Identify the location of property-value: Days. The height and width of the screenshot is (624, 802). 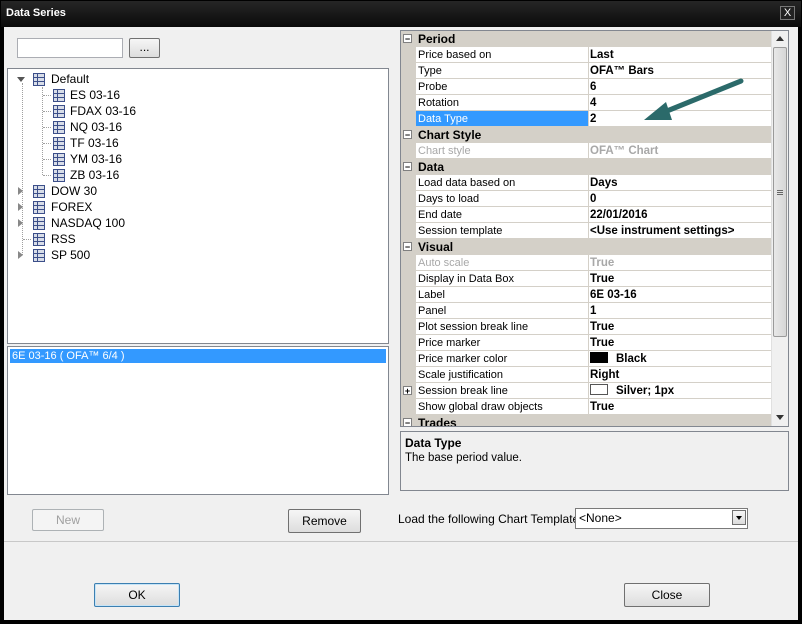
(680, 183).